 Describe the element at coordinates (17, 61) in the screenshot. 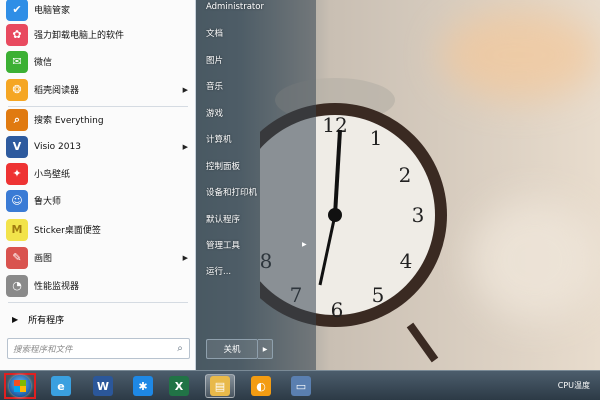

I see `wechat-icon: ✉` at that location.